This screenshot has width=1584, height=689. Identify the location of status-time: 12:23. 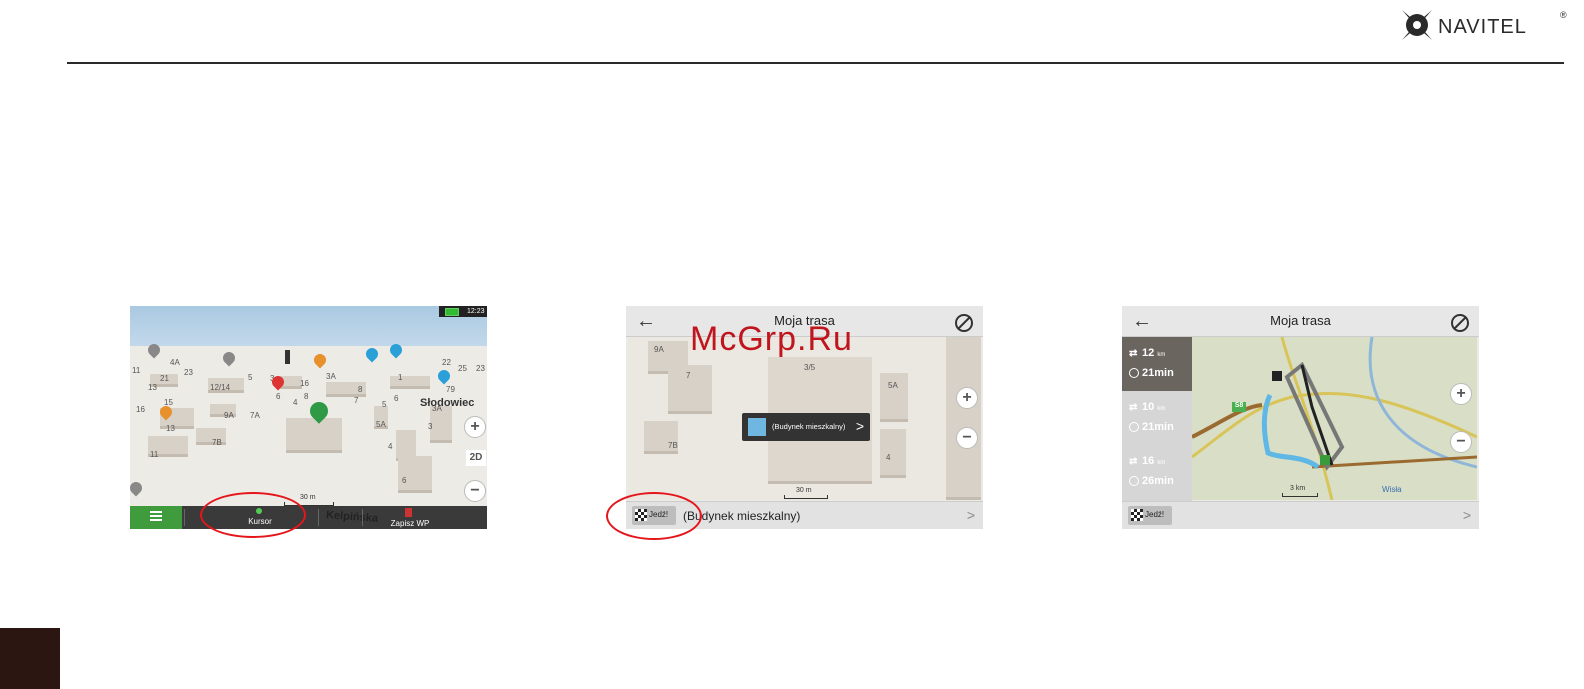
(476, 311).